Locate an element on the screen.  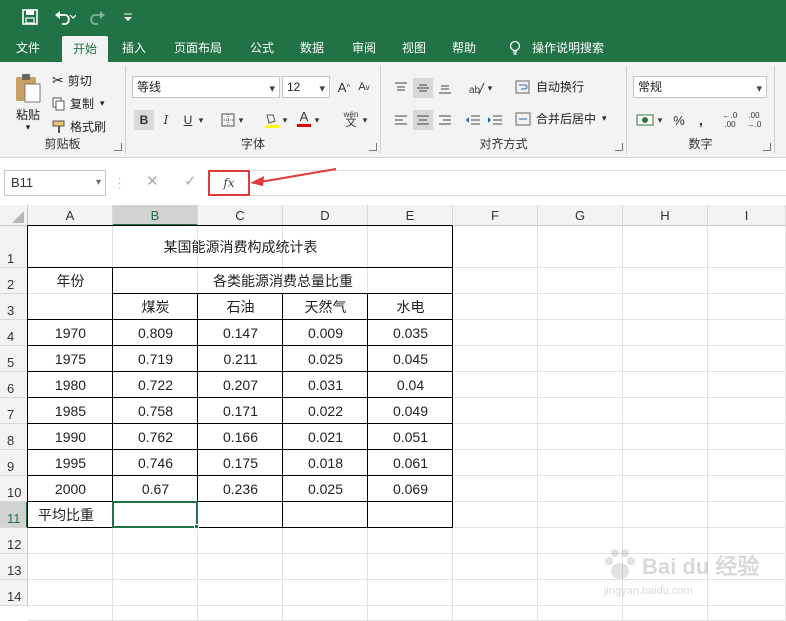
year-header: 年份 is located at coordinates (70, 281).